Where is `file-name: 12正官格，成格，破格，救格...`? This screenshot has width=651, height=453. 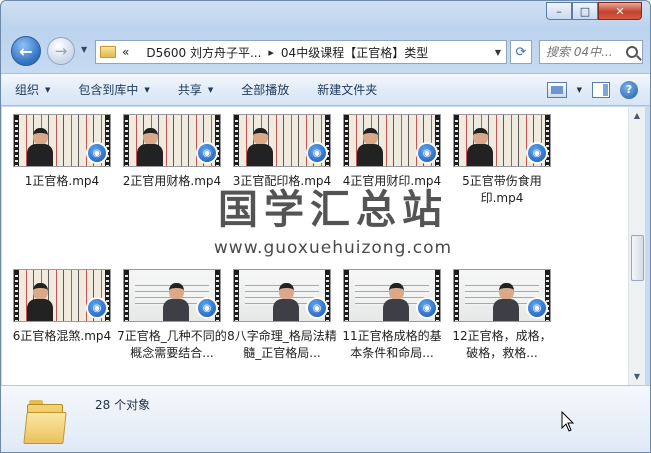
file-name: 12正官格，成格，破格，救格... is located at coordinates (502, 344).